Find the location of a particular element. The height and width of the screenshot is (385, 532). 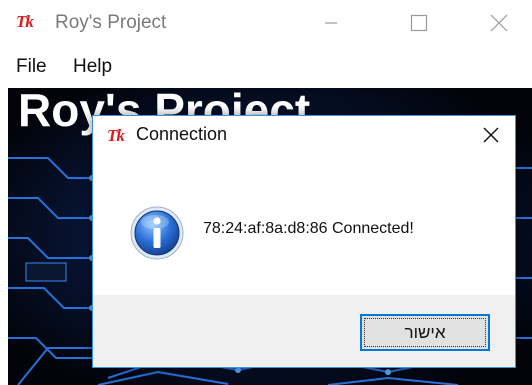

ok-button: אישור is located at coordinates (425, 332).